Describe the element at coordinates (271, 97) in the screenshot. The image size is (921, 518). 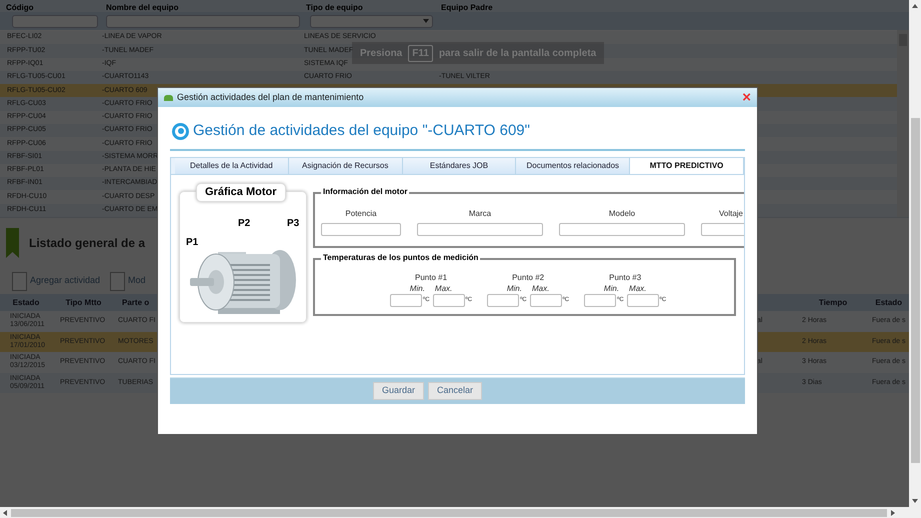
I see `dialog-title: Gestión actividades del plan de mantenimiento` at that location.